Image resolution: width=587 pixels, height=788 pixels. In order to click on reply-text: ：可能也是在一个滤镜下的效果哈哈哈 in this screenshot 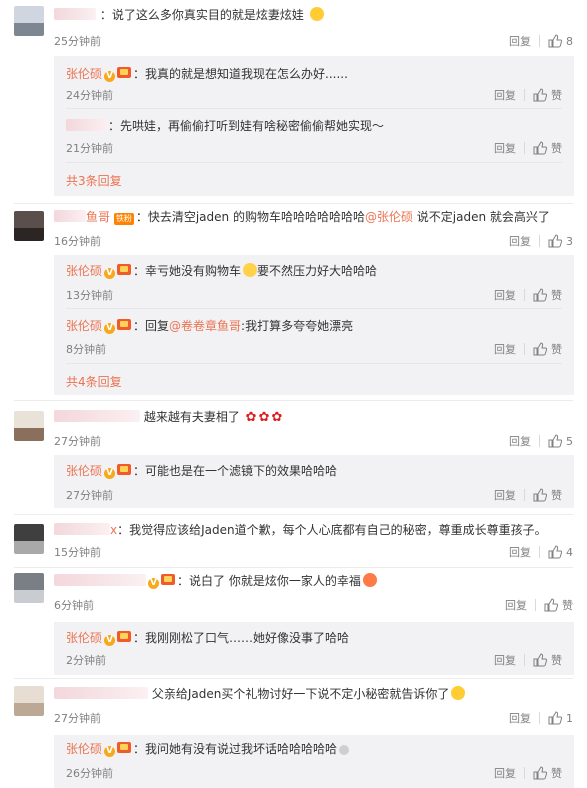, I will do `click(235, 471)`.